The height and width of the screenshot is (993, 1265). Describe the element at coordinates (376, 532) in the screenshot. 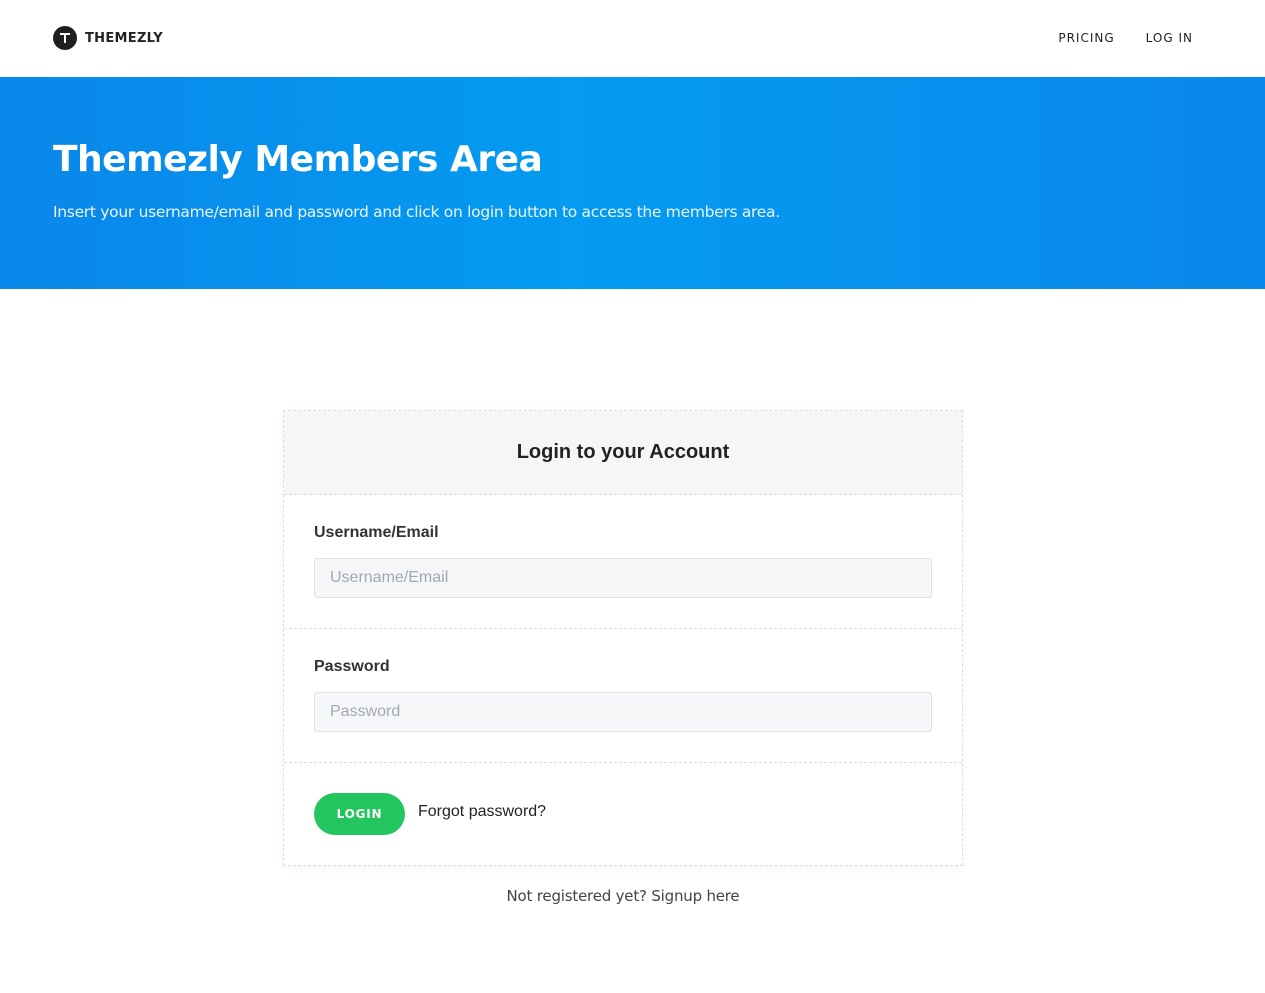

I see `username-label: Username/Email` at that location.